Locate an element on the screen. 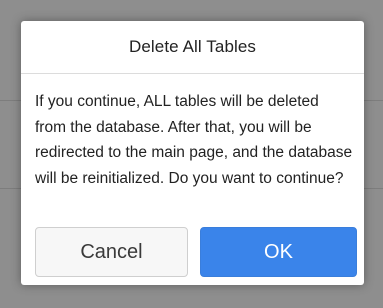 The width and height of the screenshot is (383, 308). ok-button: OK is located at coordinates (278, 252).